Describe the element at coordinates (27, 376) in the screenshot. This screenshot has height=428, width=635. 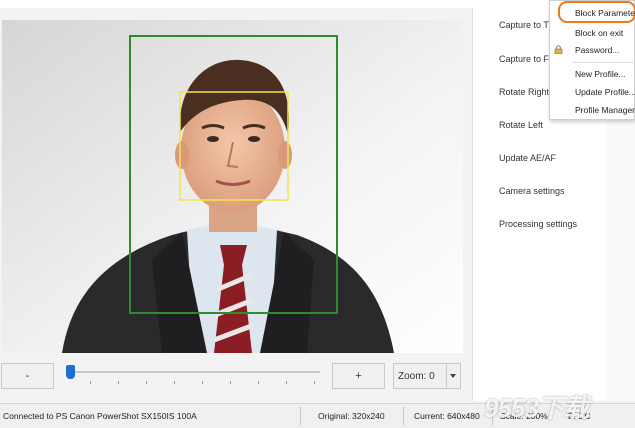
I see `zoom-out-button: -` at that location.